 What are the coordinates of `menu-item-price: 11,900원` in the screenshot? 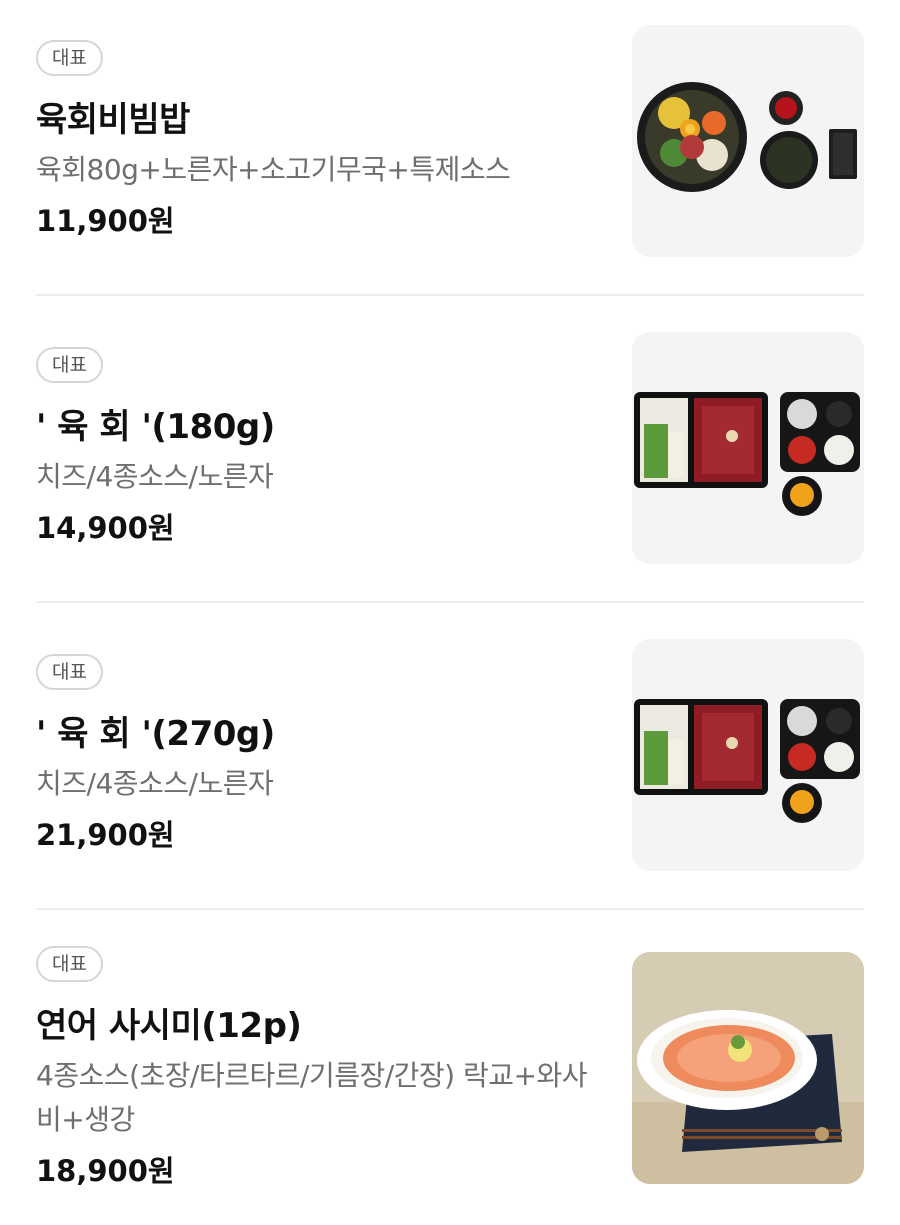 It's located at (105, 221).